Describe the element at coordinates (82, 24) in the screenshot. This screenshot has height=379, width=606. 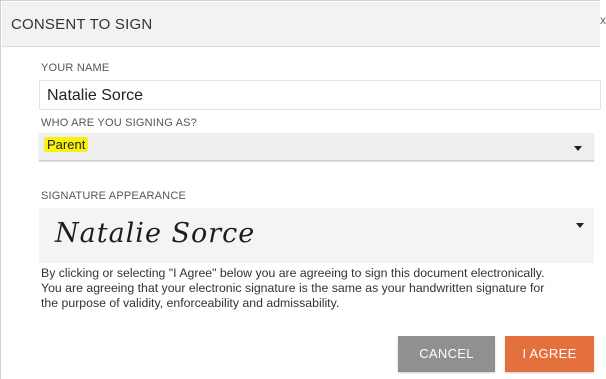
I see `dialog-title: CONSENT TO SIGN` at that location.